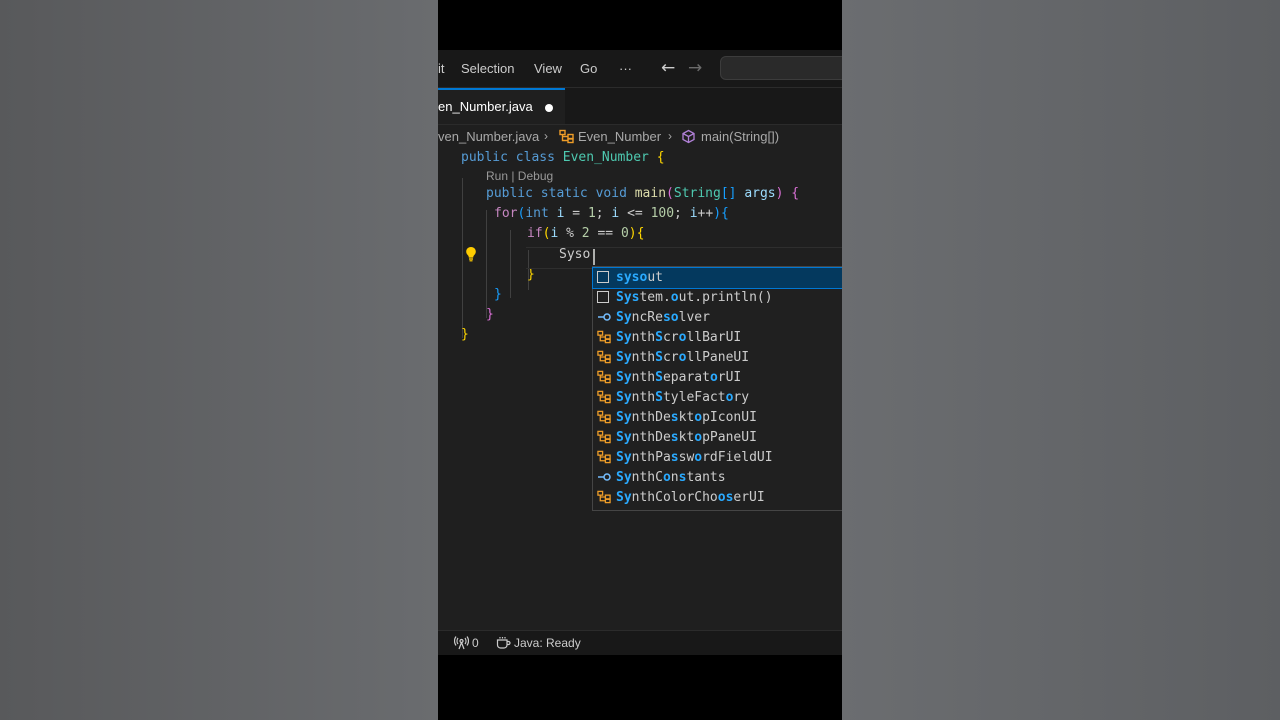 Image resolution: width=1280 pixels, height=720 pixels. Describe the element at coordinates (740, 136) in the screenshot. I see `breadcrumb-method: main(String[])` at that location.